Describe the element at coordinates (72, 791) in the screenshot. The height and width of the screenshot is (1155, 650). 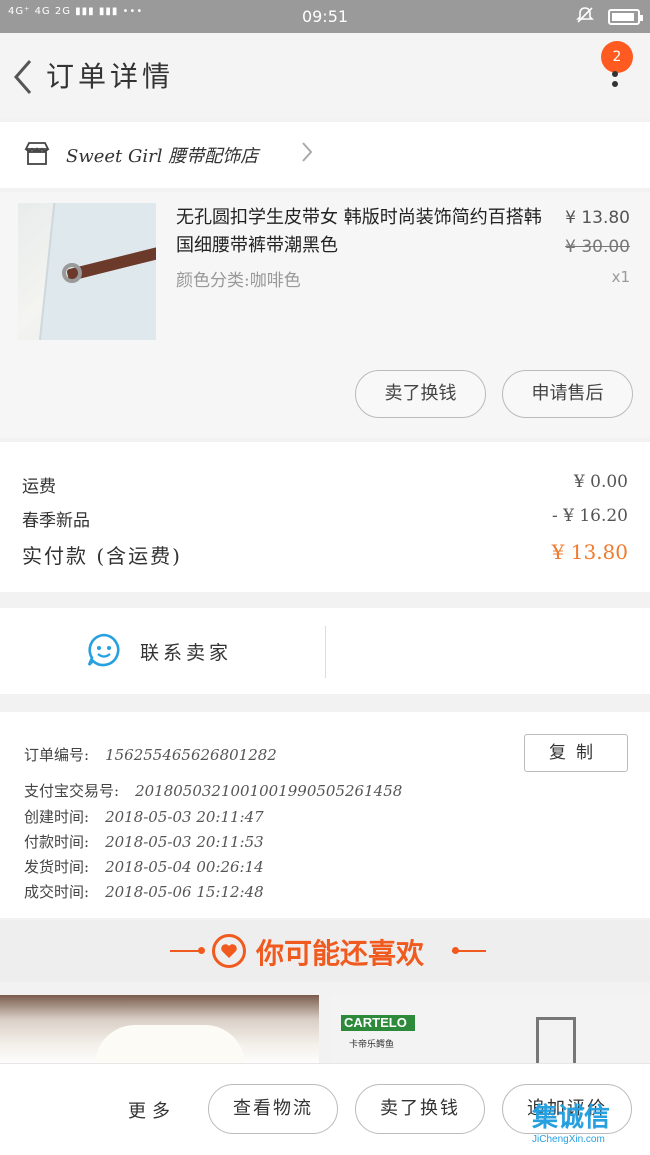
I see `alipay-label: 支付宝交易号:` at that location.